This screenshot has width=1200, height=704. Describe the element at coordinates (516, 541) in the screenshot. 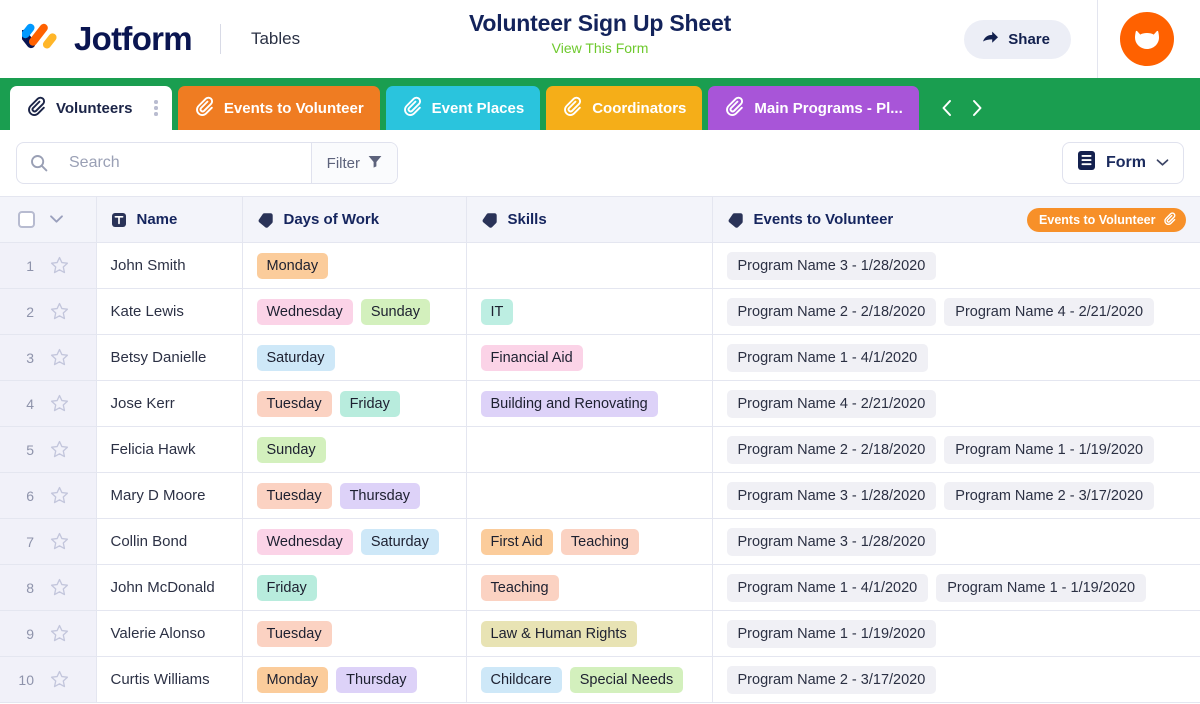

I see `tag-chip: First Aid` at that location.